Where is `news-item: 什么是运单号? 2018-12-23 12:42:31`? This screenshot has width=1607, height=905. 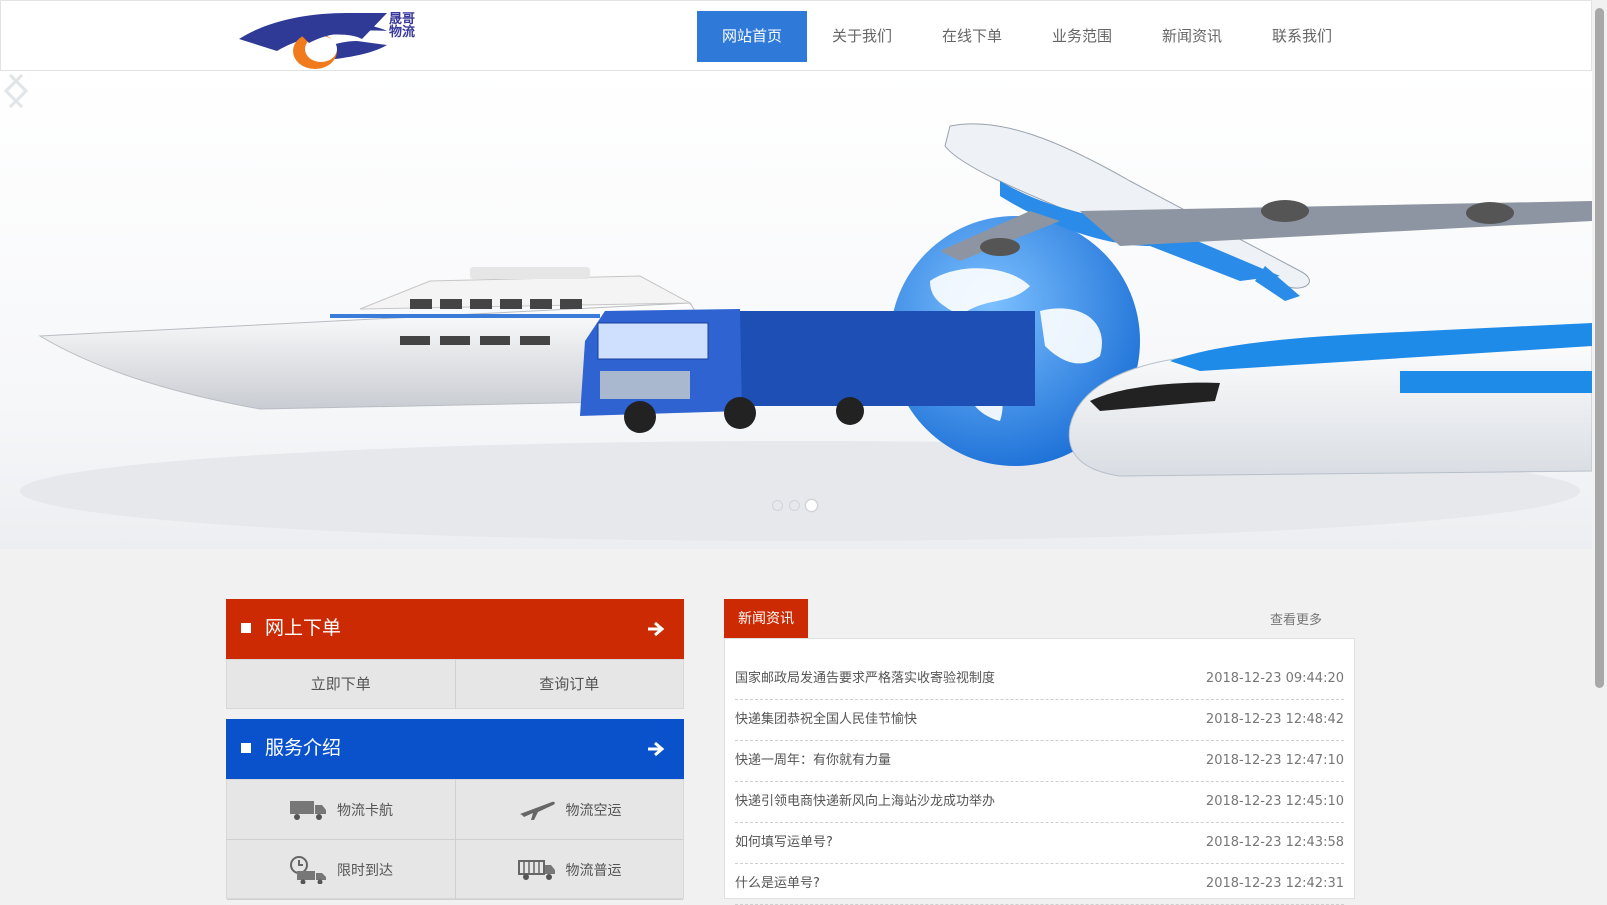 news-item: 什么是运单号? 2018-12-23 12:42:31 is located at coordinates (1039, 884).